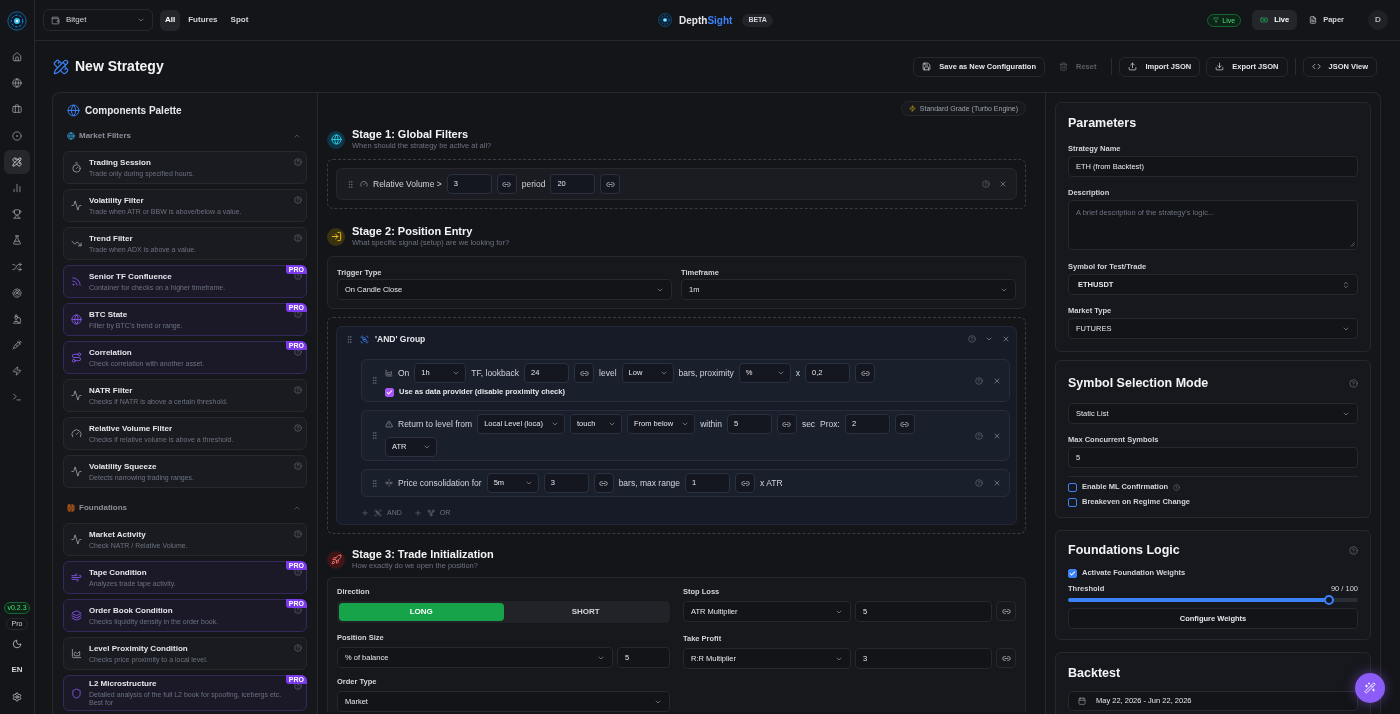  What do you see at coordinates (123, 466) in the screenshot?
I see `component-title: Volatility Squeeze` at bounding box center [123, 466].